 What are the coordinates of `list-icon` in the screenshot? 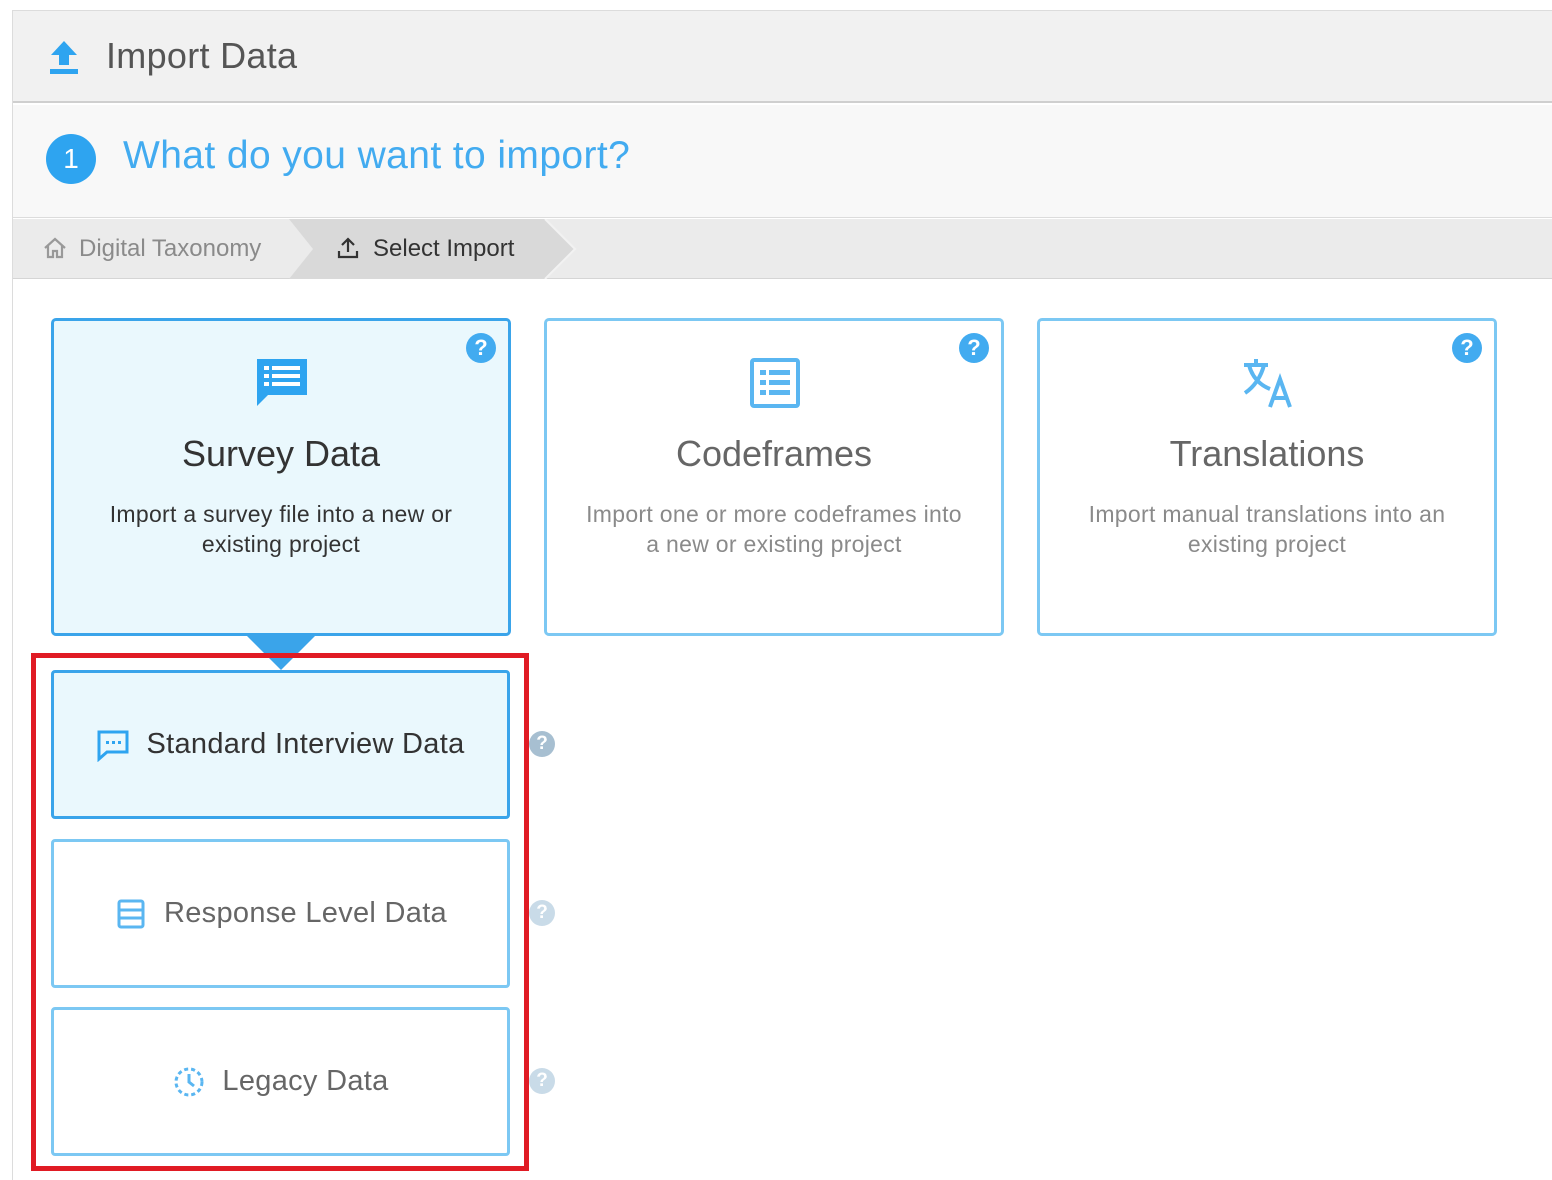 It's located at (775, 383).